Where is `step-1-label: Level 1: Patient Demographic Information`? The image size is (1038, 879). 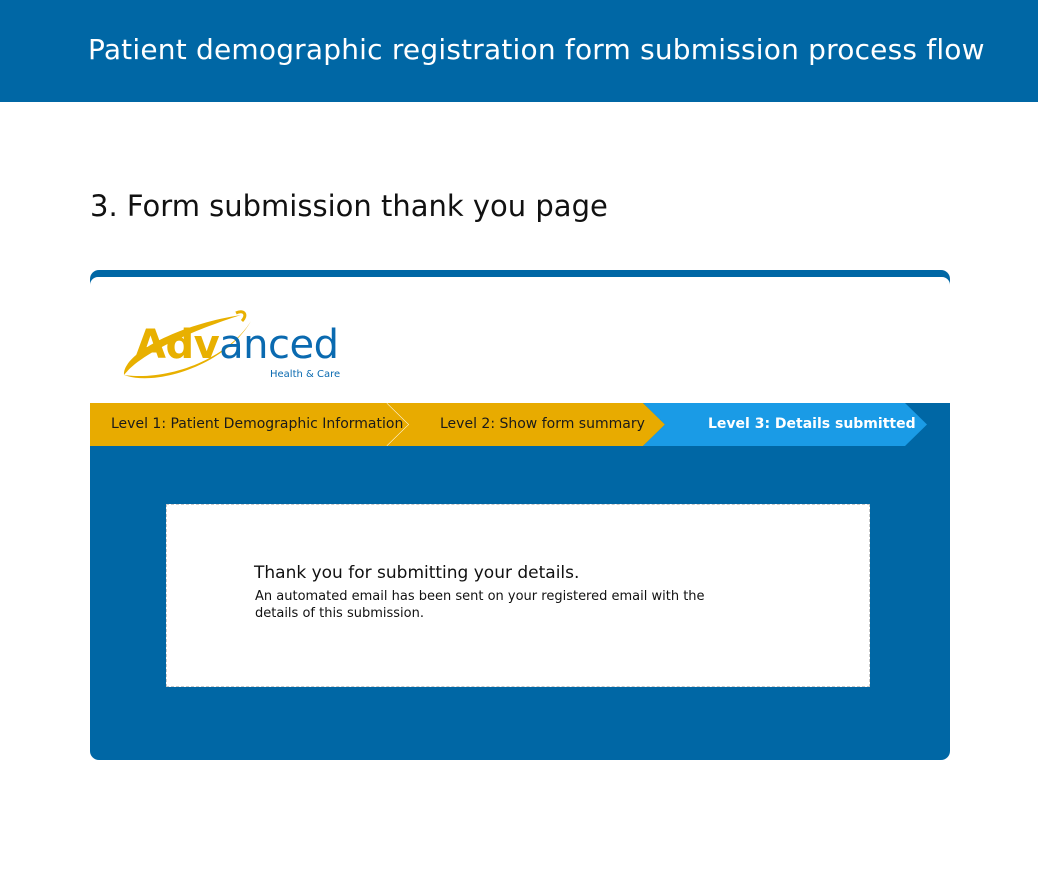 step-1-label: Level 1: Patient Demographic Information is located at coordinates (257, 424).